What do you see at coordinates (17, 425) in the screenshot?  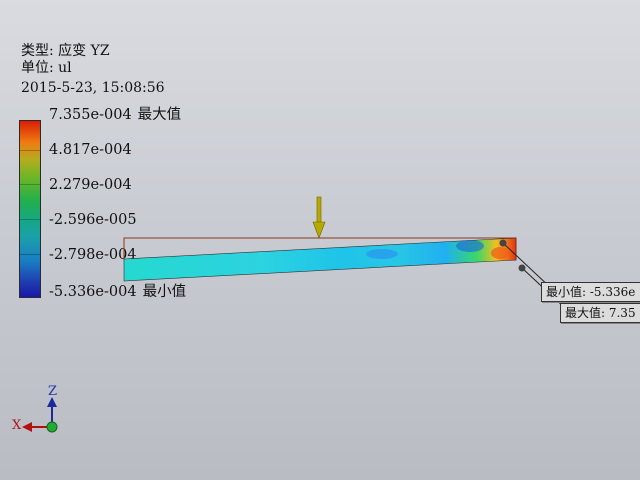 I see `triad-x-label: X` at bounding box center [17, 425].